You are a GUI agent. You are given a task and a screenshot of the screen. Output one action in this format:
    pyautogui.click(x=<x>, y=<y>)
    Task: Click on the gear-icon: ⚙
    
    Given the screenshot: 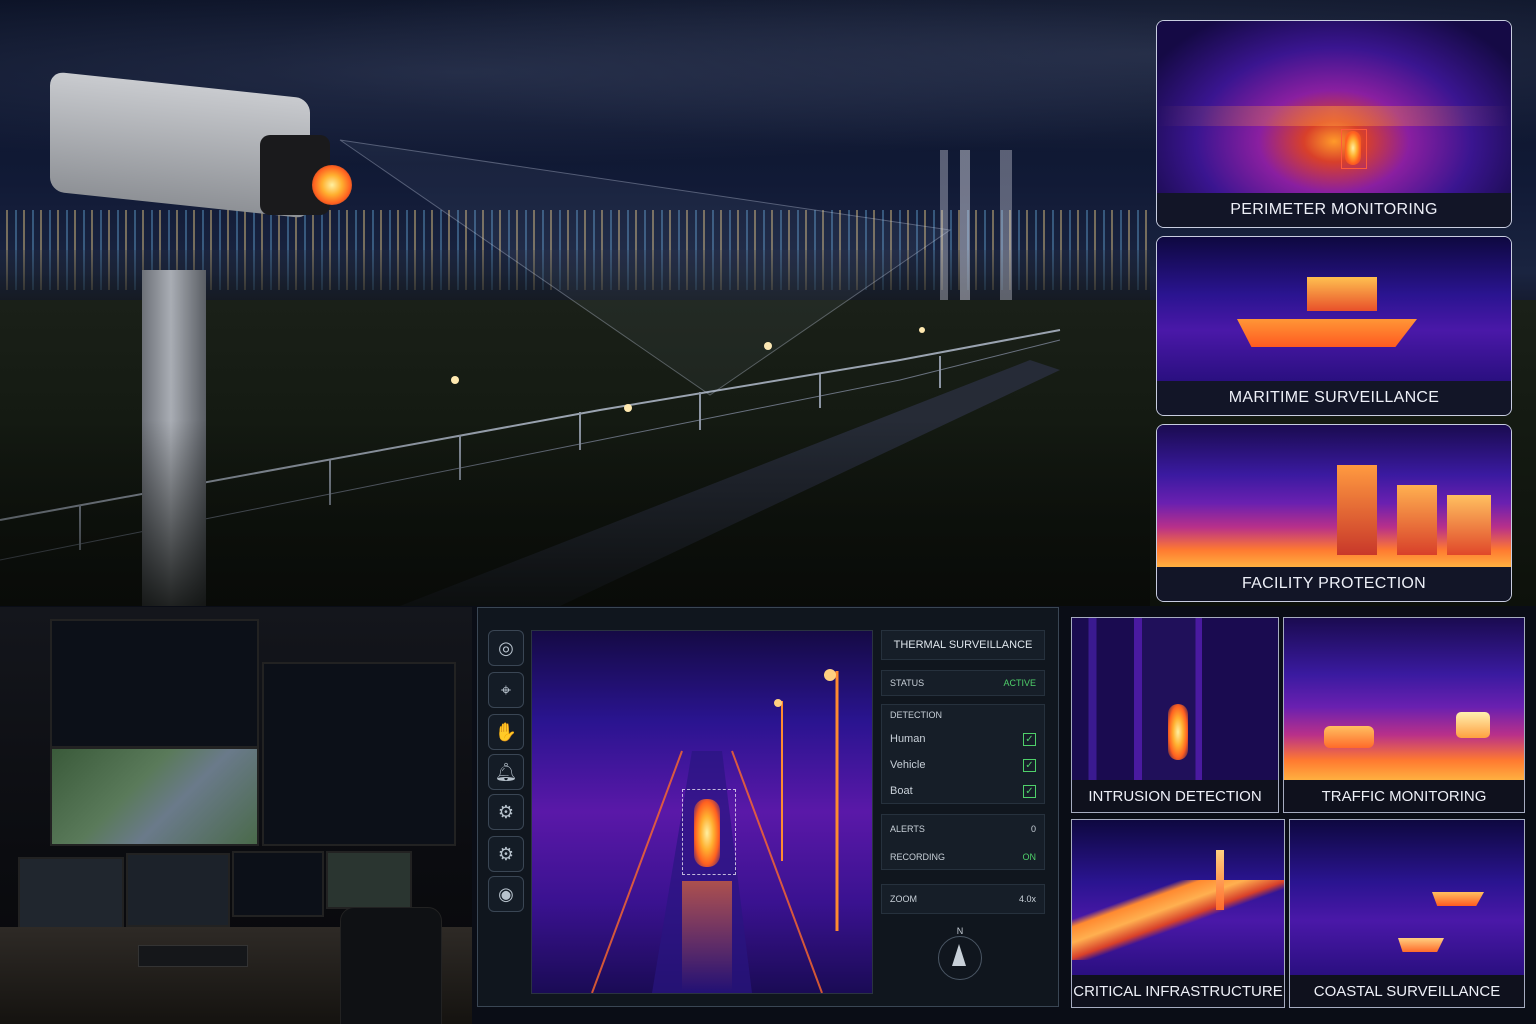 What is the action you would take?
    pyautogui.click(x=506, y=854)
    